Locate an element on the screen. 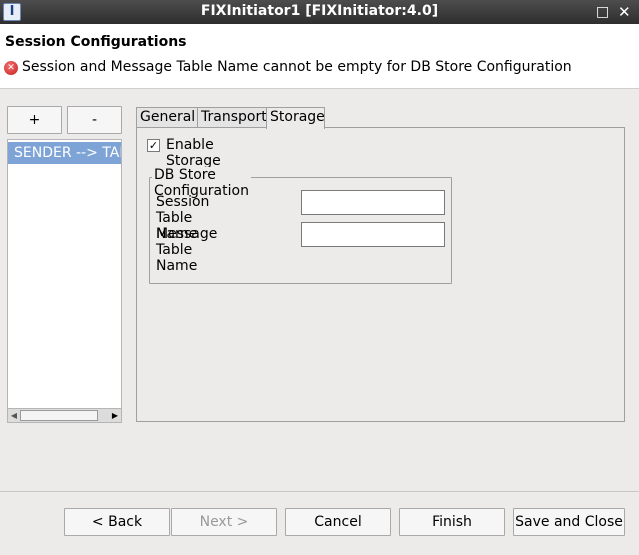 This screenshot has width=639, height=555. footer-separator is located at coordinates (319, 491).